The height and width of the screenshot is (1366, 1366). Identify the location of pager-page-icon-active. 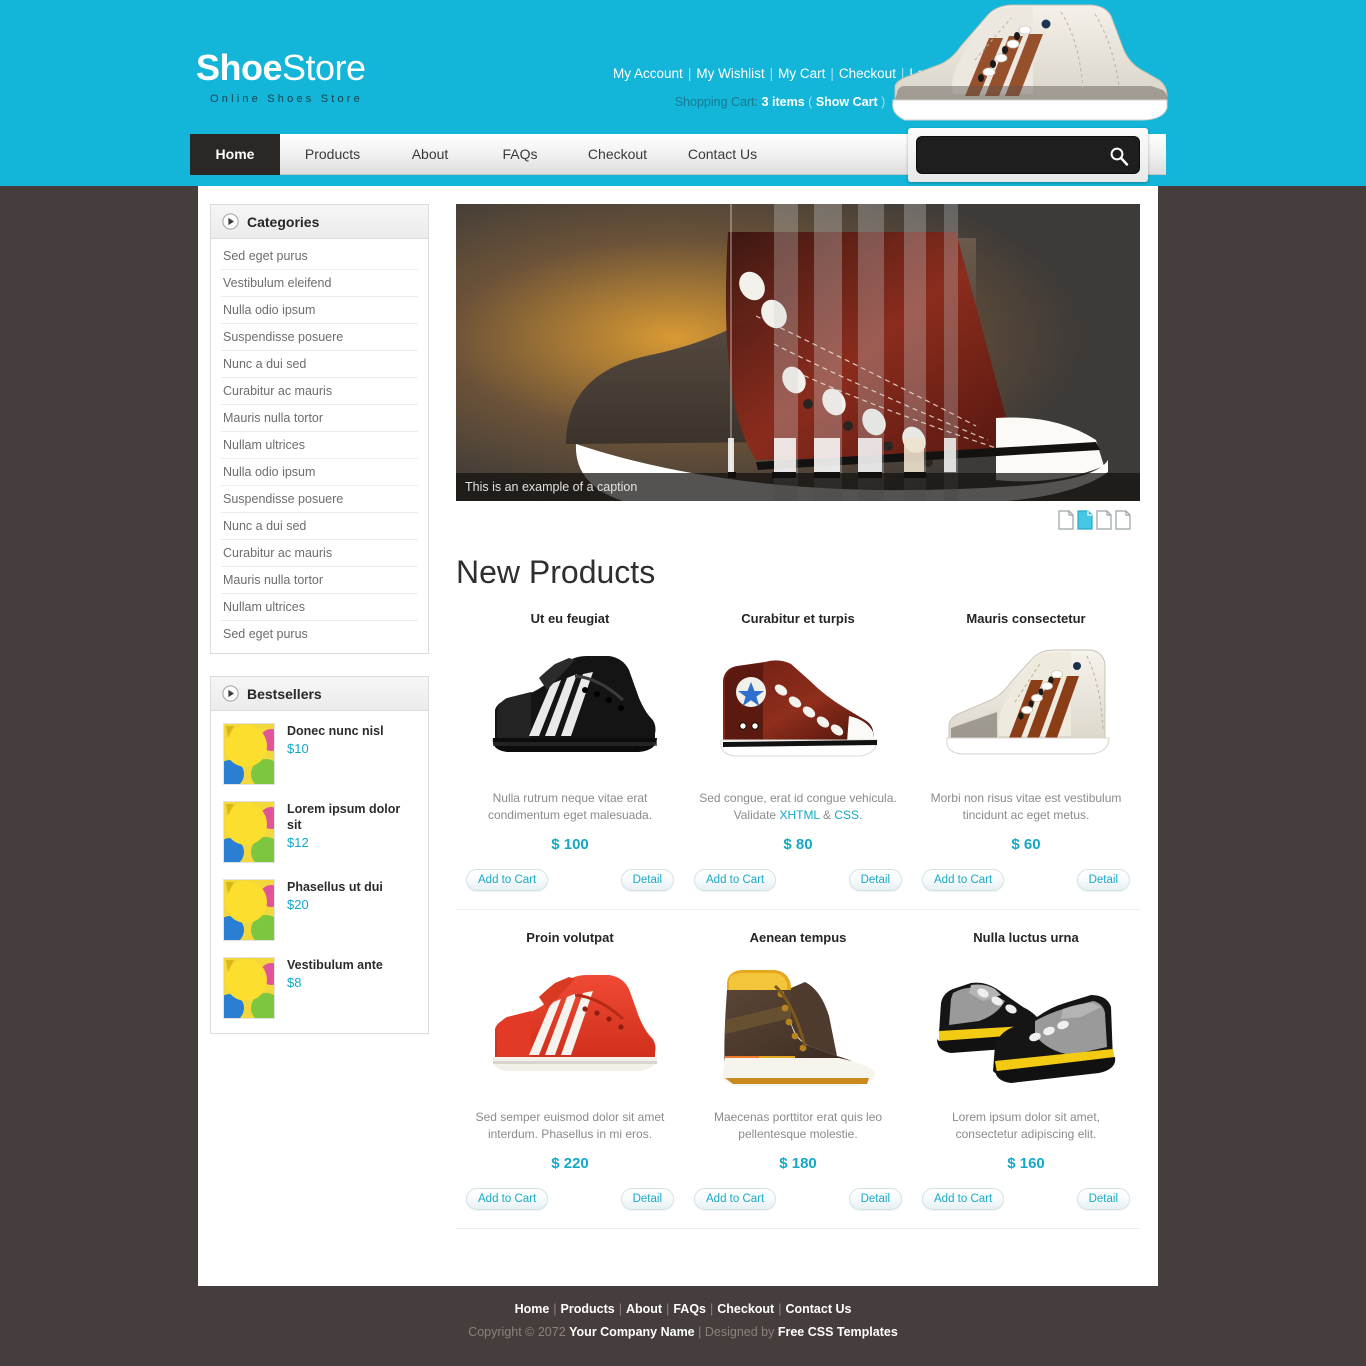
(1085, 520).